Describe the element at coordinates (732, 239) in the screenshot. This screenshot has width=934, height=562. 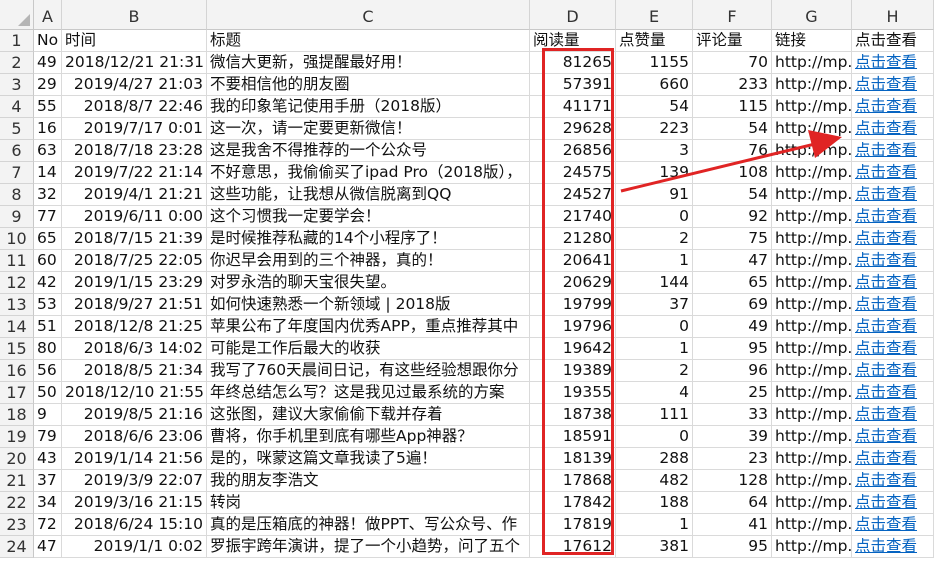
I see `cell-comments: 75` at that location.